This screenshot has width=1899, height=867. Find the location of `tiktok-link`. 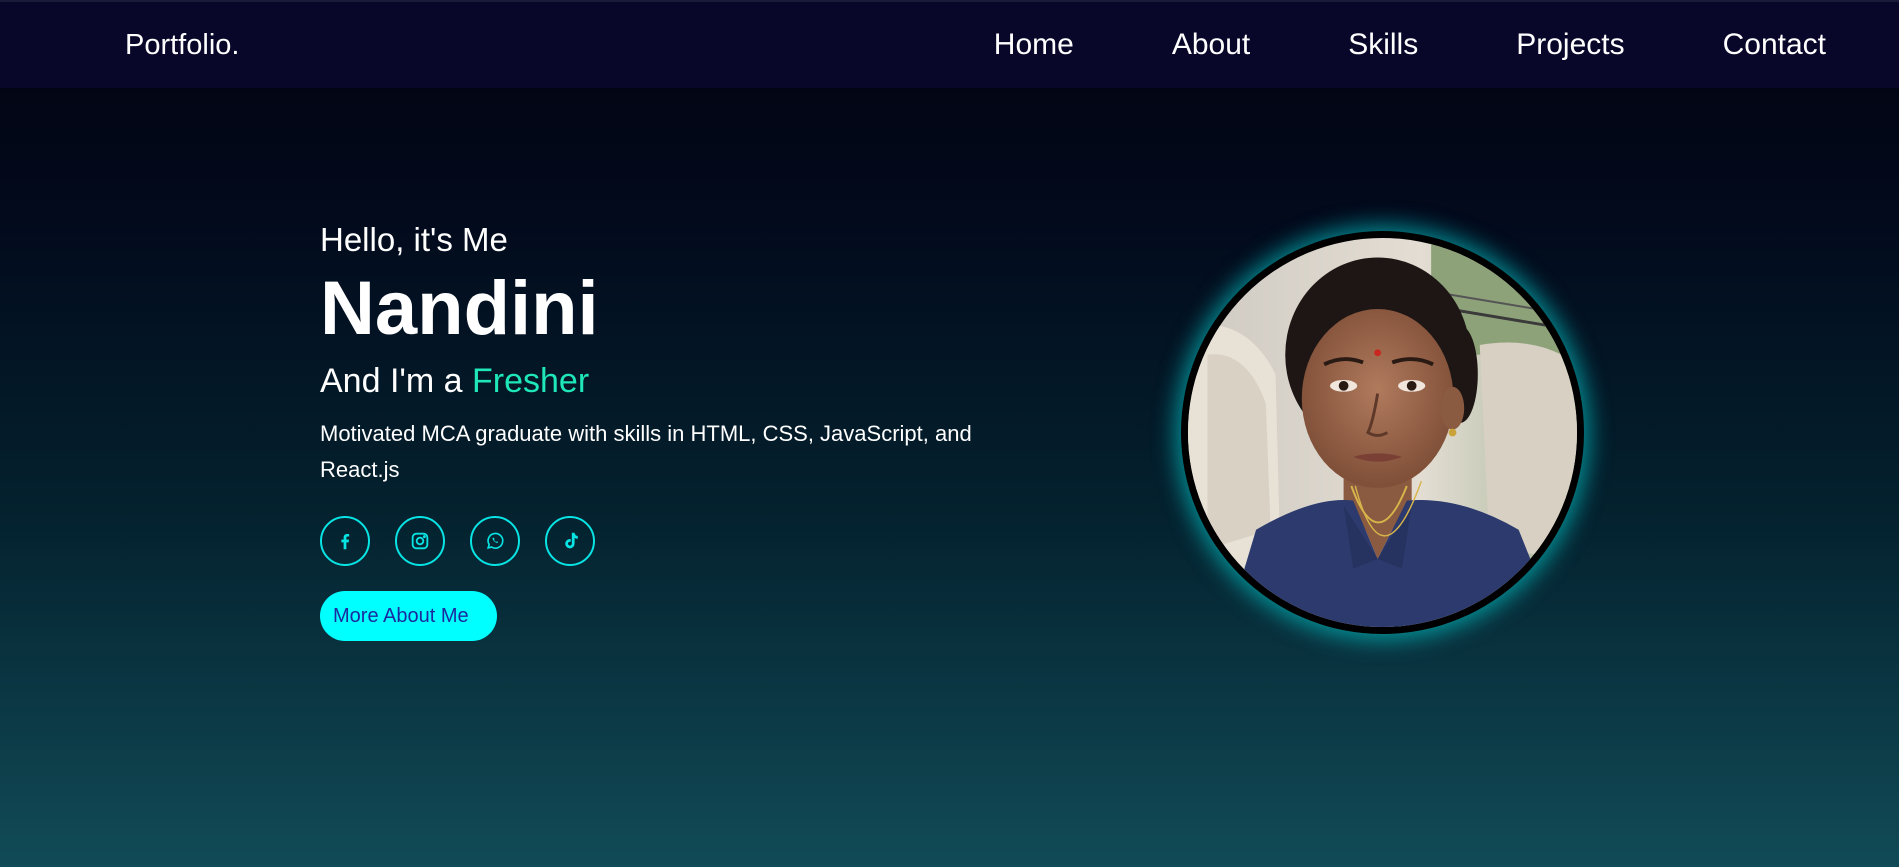

tiktok-link is located at coordinates (570, 541).